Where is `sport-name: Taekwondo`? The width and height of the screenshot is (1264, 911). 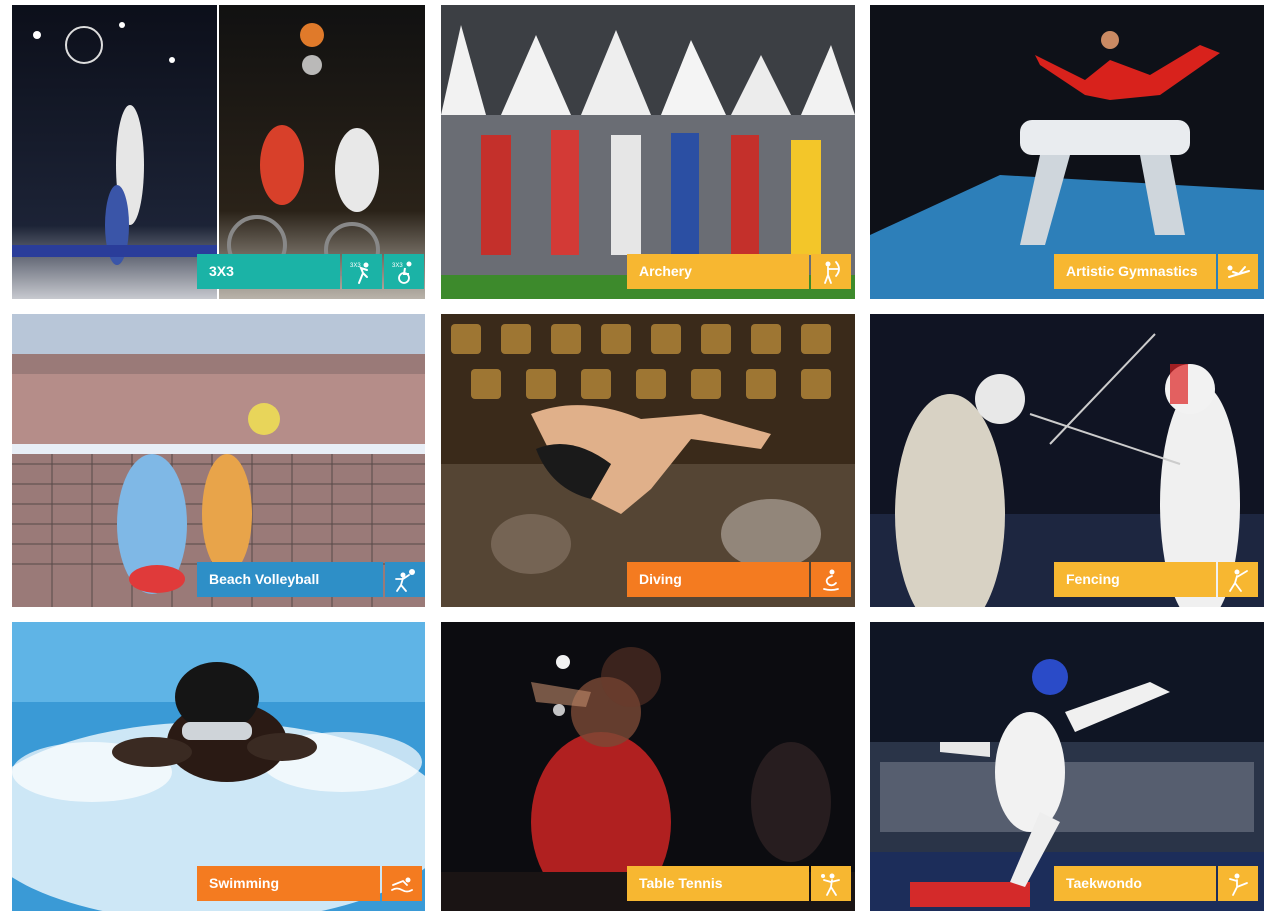 sport-name: Taekwondo is located at coordinates (1135, 883).